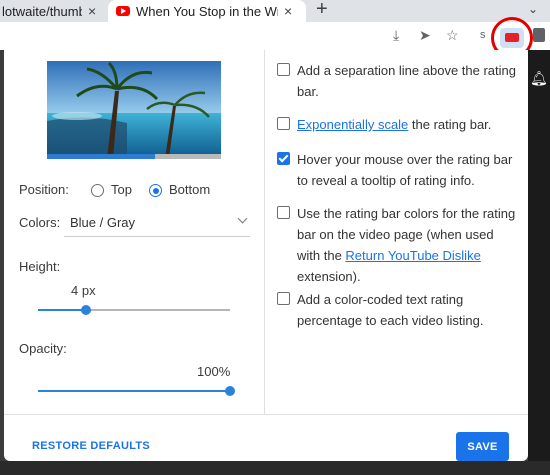  Describe the element at coordinates (44, 189) in the screenshot. I see `position-label: Position:` at that location.